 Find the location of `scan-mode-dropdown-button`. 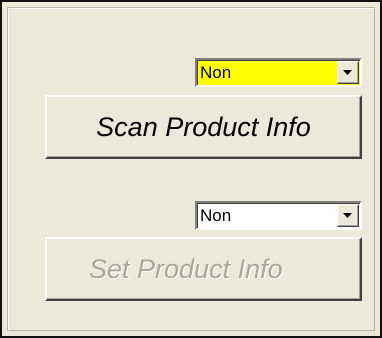

scan-mode-dropdown-button is located at coordinates (348, 72).